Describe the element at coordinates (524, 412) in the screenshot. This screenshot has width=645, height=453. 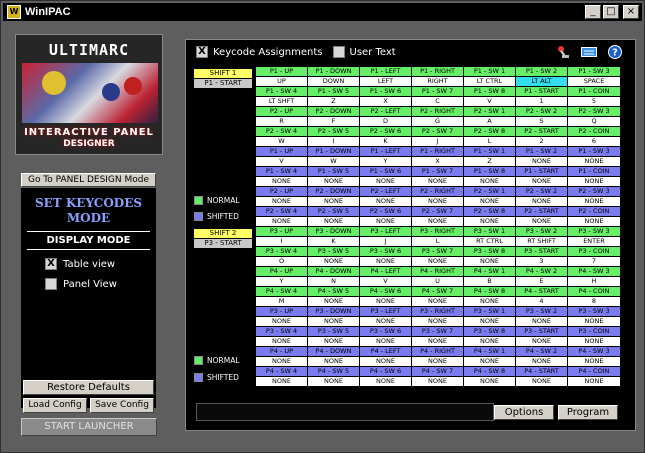
I see `options-button: Options` at that location.